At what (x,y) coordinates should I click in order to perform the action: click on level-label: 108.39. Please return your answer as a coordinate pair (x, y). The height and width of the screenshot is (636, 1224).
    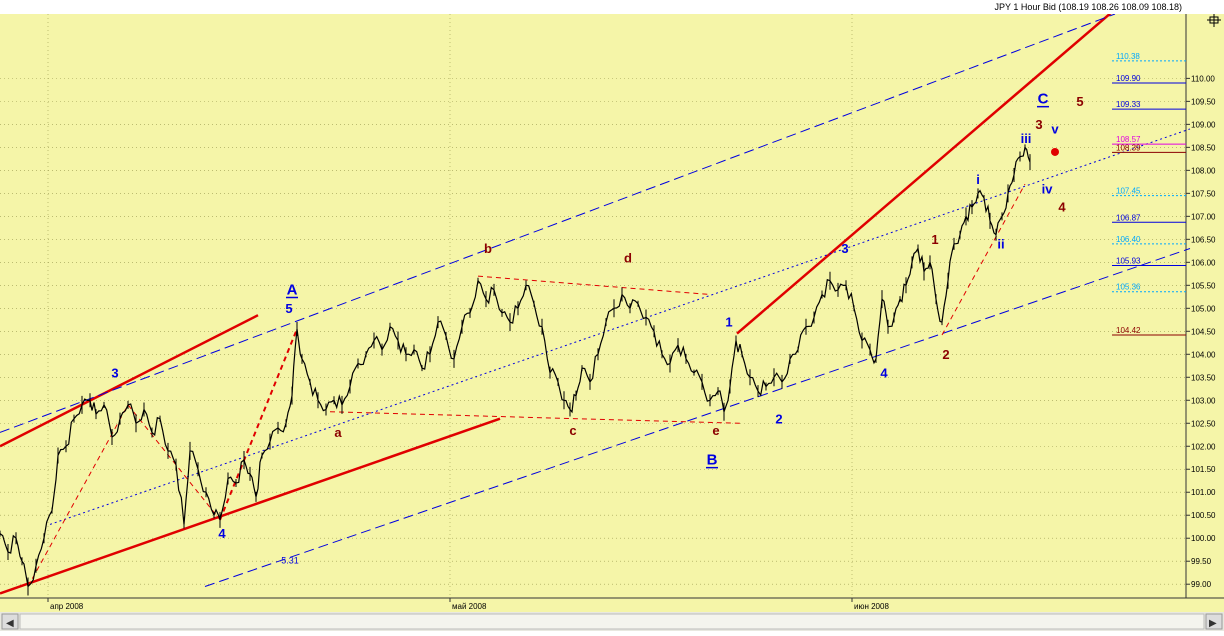
    Looking at the image, I should click on (1128, 147).